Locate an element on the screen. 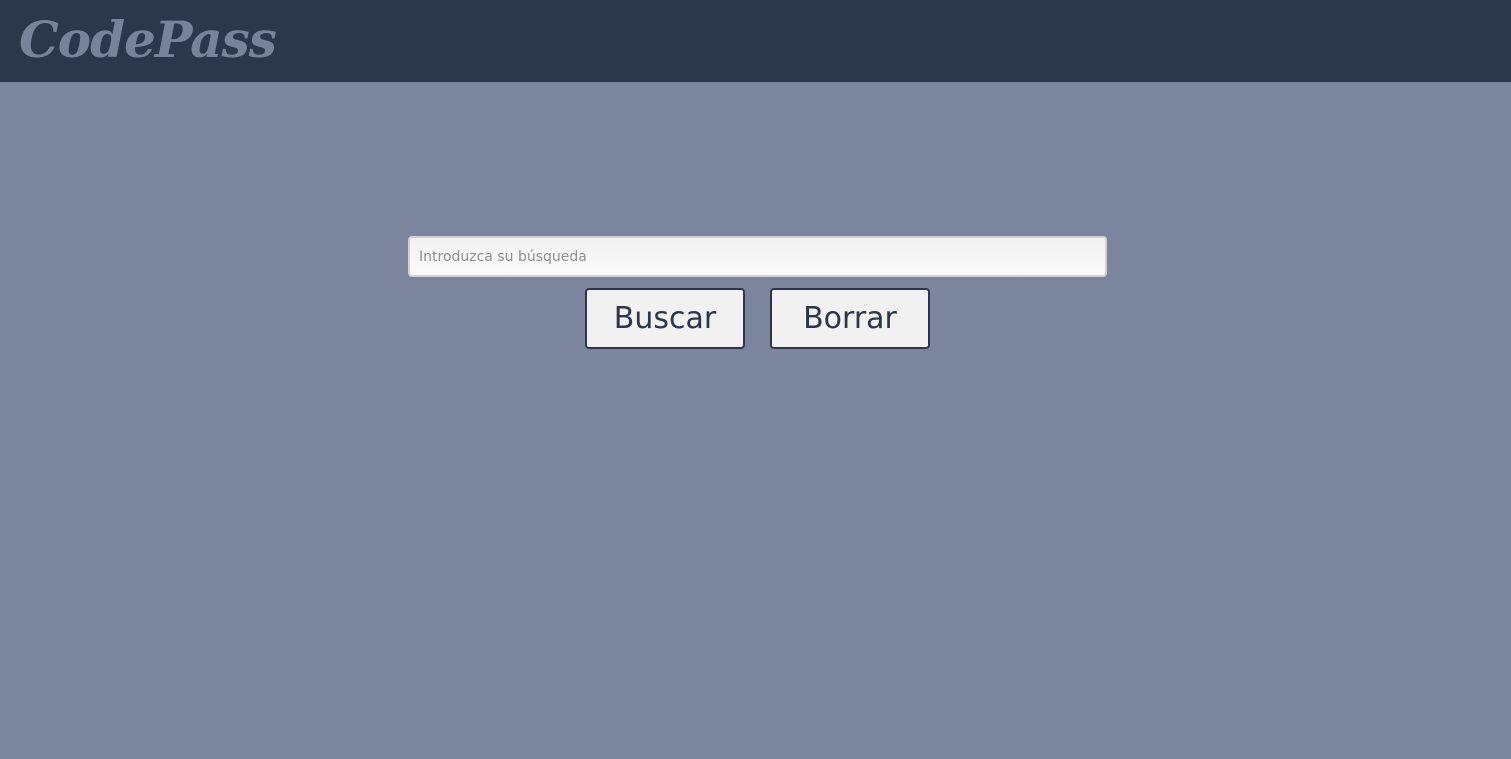  clear-button: Borrar is located at coordinates (850, 318).